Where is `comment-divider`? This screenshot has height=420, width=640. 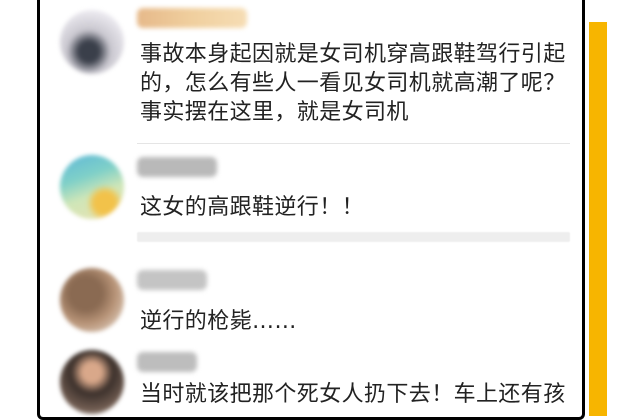 comment-divider is located at coordinates (353, 143).